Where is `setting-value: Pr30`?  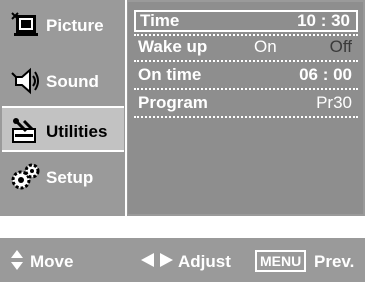 setting-value: Pr30 is located at coordinates (334, 102).